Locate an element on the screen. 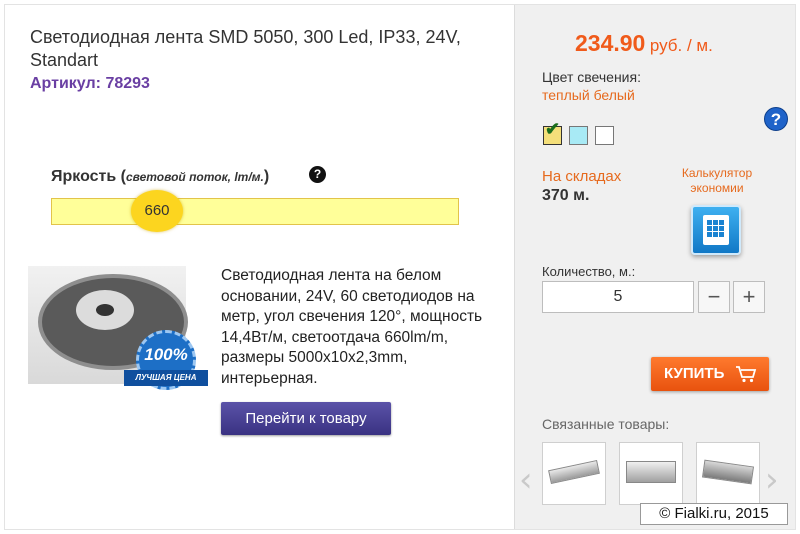 This screenshot has width=800, height=534. price-value: 234.90 is located at coordinates (610, 43).